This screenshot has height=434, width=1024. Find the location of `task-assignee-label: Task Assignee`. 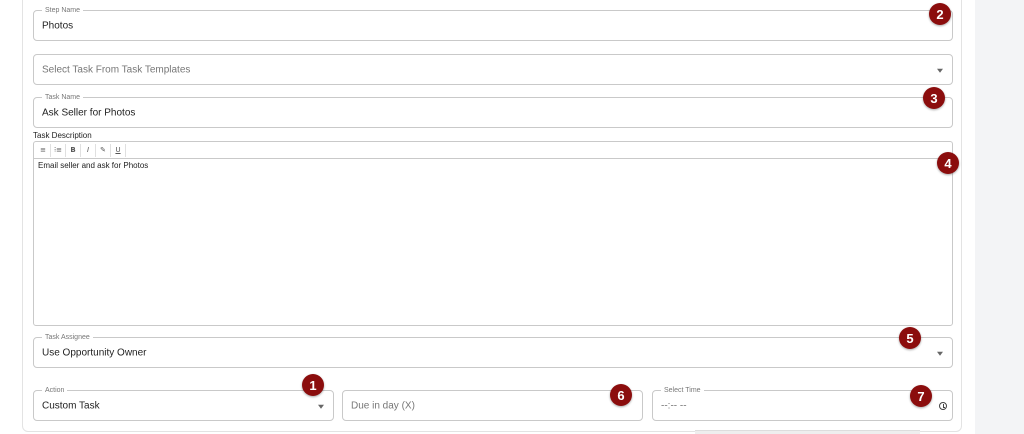

task-assignee-label: Task Assignee is located at coordinates (67, 337).